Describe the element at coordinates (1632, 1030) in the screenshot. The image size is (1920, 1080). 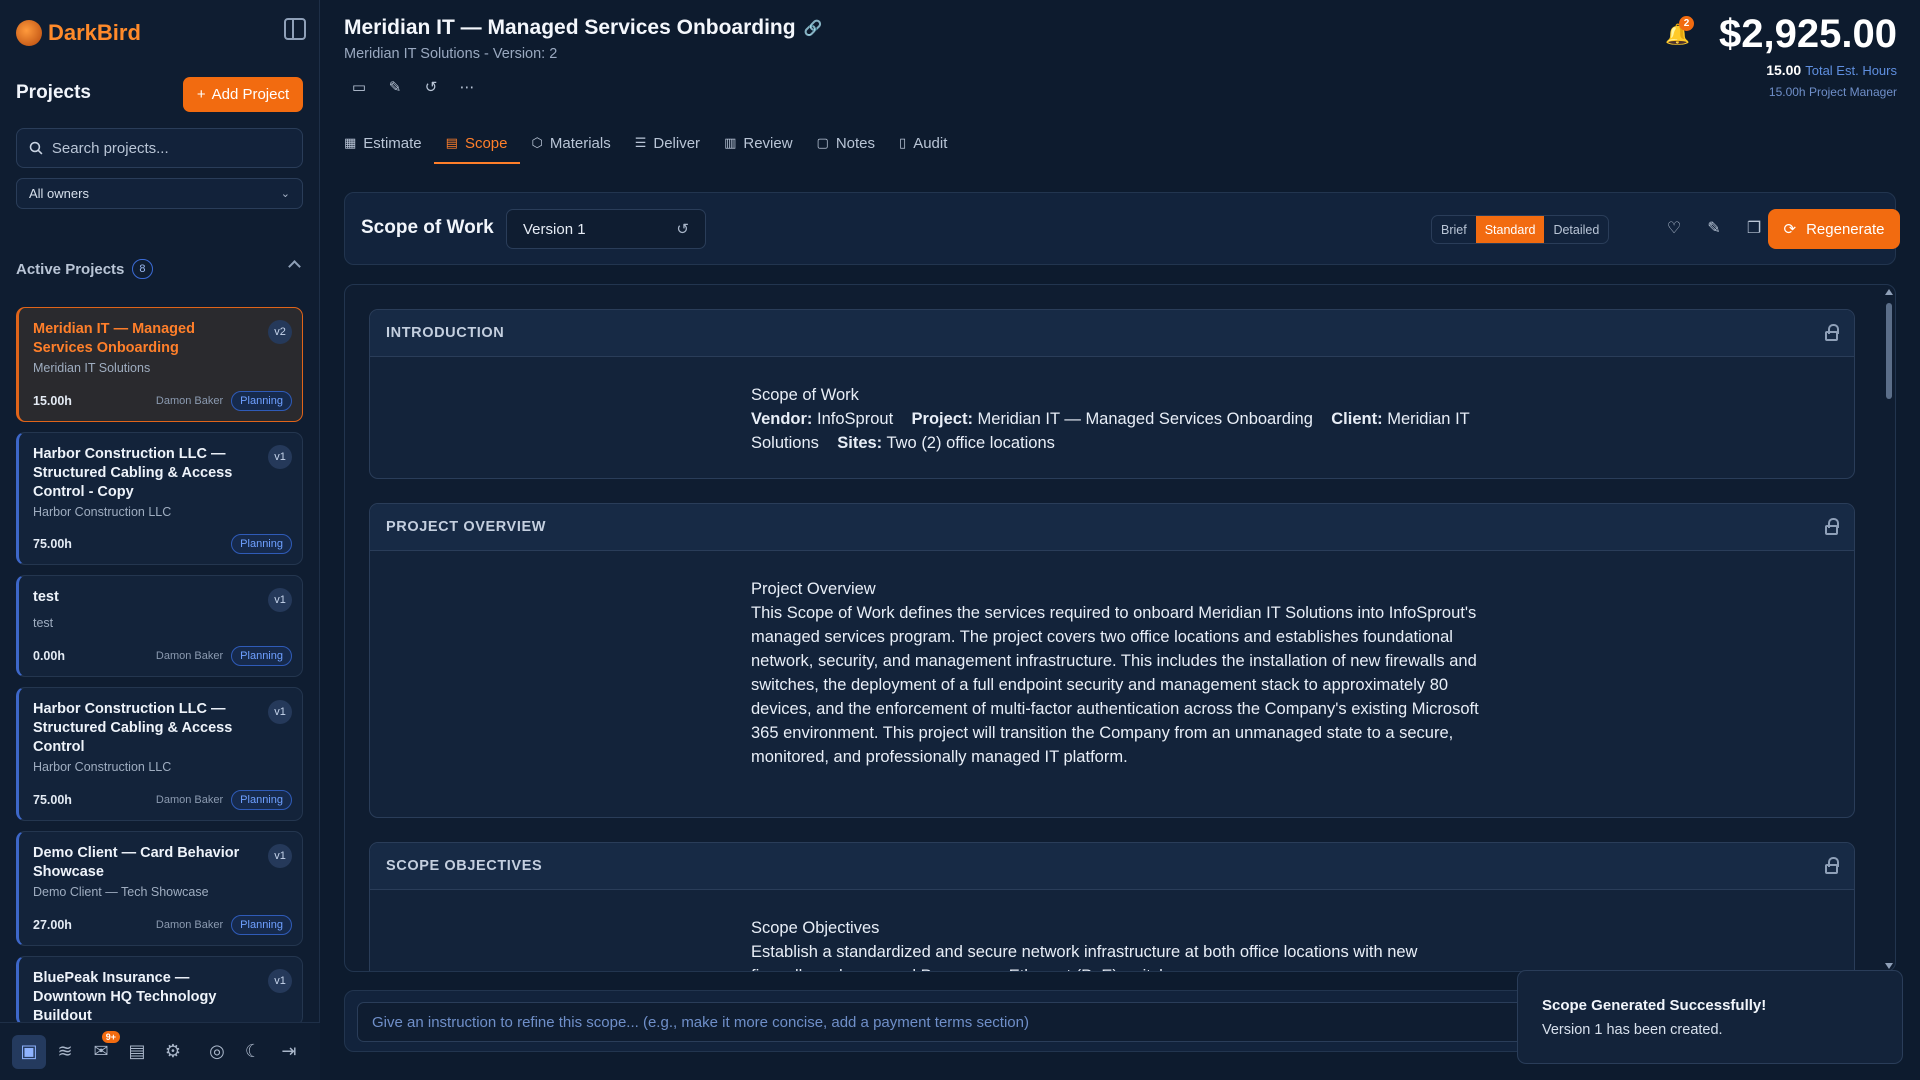
I see `toast-message: Version 1 has been created.` at that location.